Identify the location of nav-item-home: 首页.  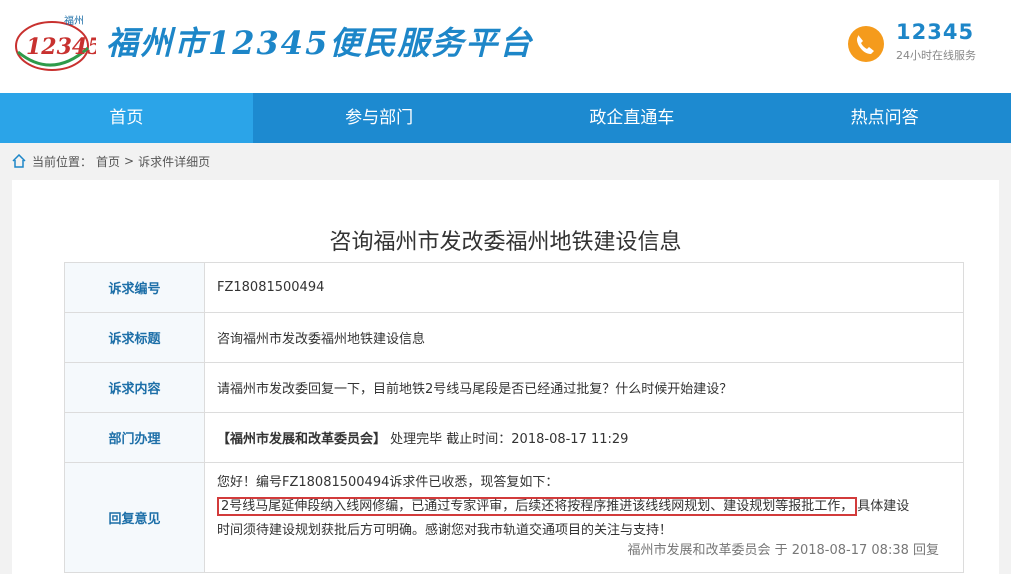
(126, 118).